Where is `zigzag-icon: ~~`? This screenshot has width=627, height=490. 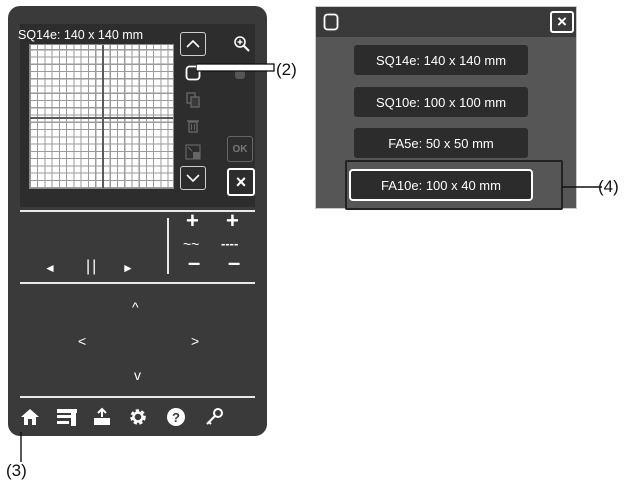
zigzag-icon: ~~ is located at coordinates (191, 244).